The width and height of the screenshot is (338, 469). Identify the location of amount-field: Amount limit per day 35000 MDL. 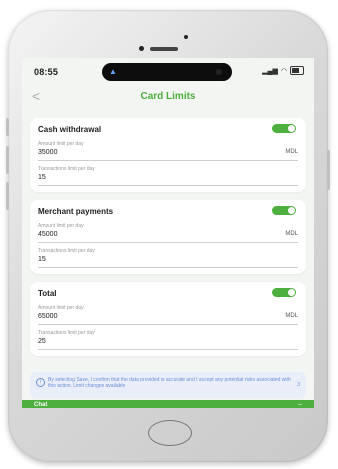
(168, 149).